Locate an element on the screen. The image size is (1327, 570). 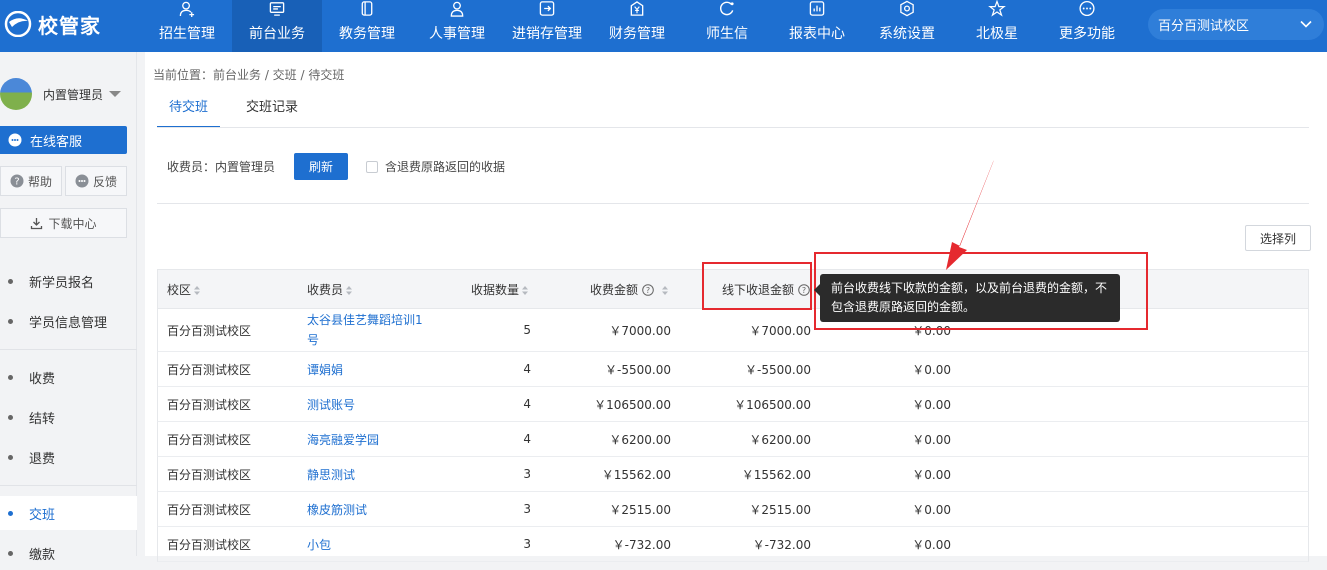
filter-bar: 收费员：内置管理员 刷新 含退费原路返回的收据 is located at coordinates (336, 166).